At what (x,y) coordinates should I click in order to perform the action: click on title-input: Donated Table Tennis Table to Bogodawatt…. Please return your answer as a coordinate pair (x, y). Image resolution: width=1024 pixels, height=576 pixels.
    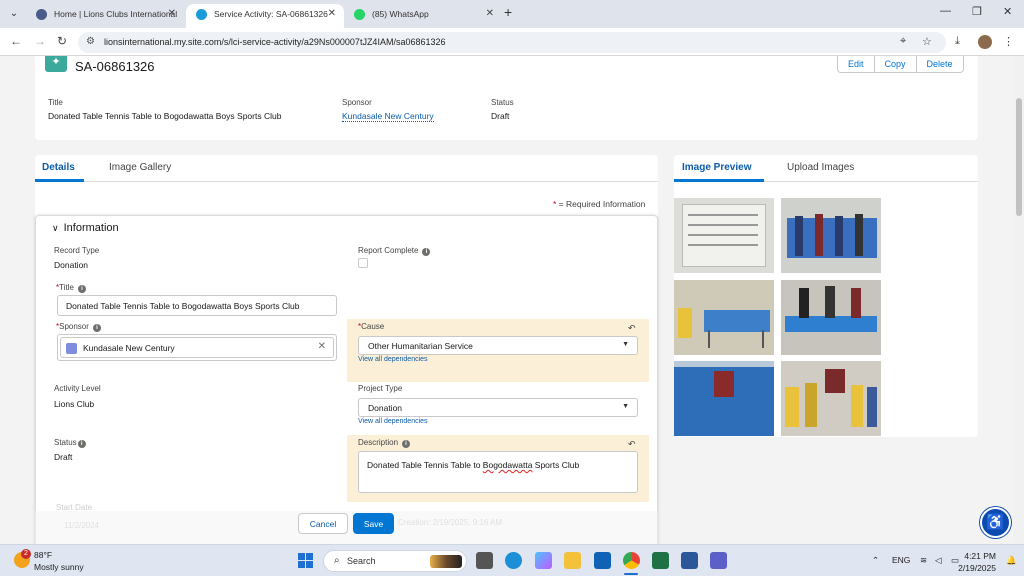
    Looking at the image, I should click on (197, 305).